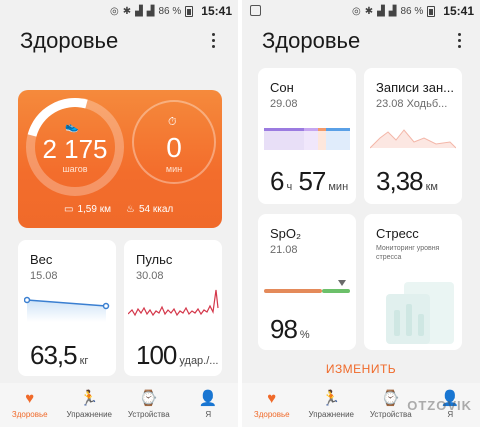 This screenshot has height=427, width=480. Describe the element at coordinates (307, 139) in the screenshot. I see `sleep-chart` at that location.